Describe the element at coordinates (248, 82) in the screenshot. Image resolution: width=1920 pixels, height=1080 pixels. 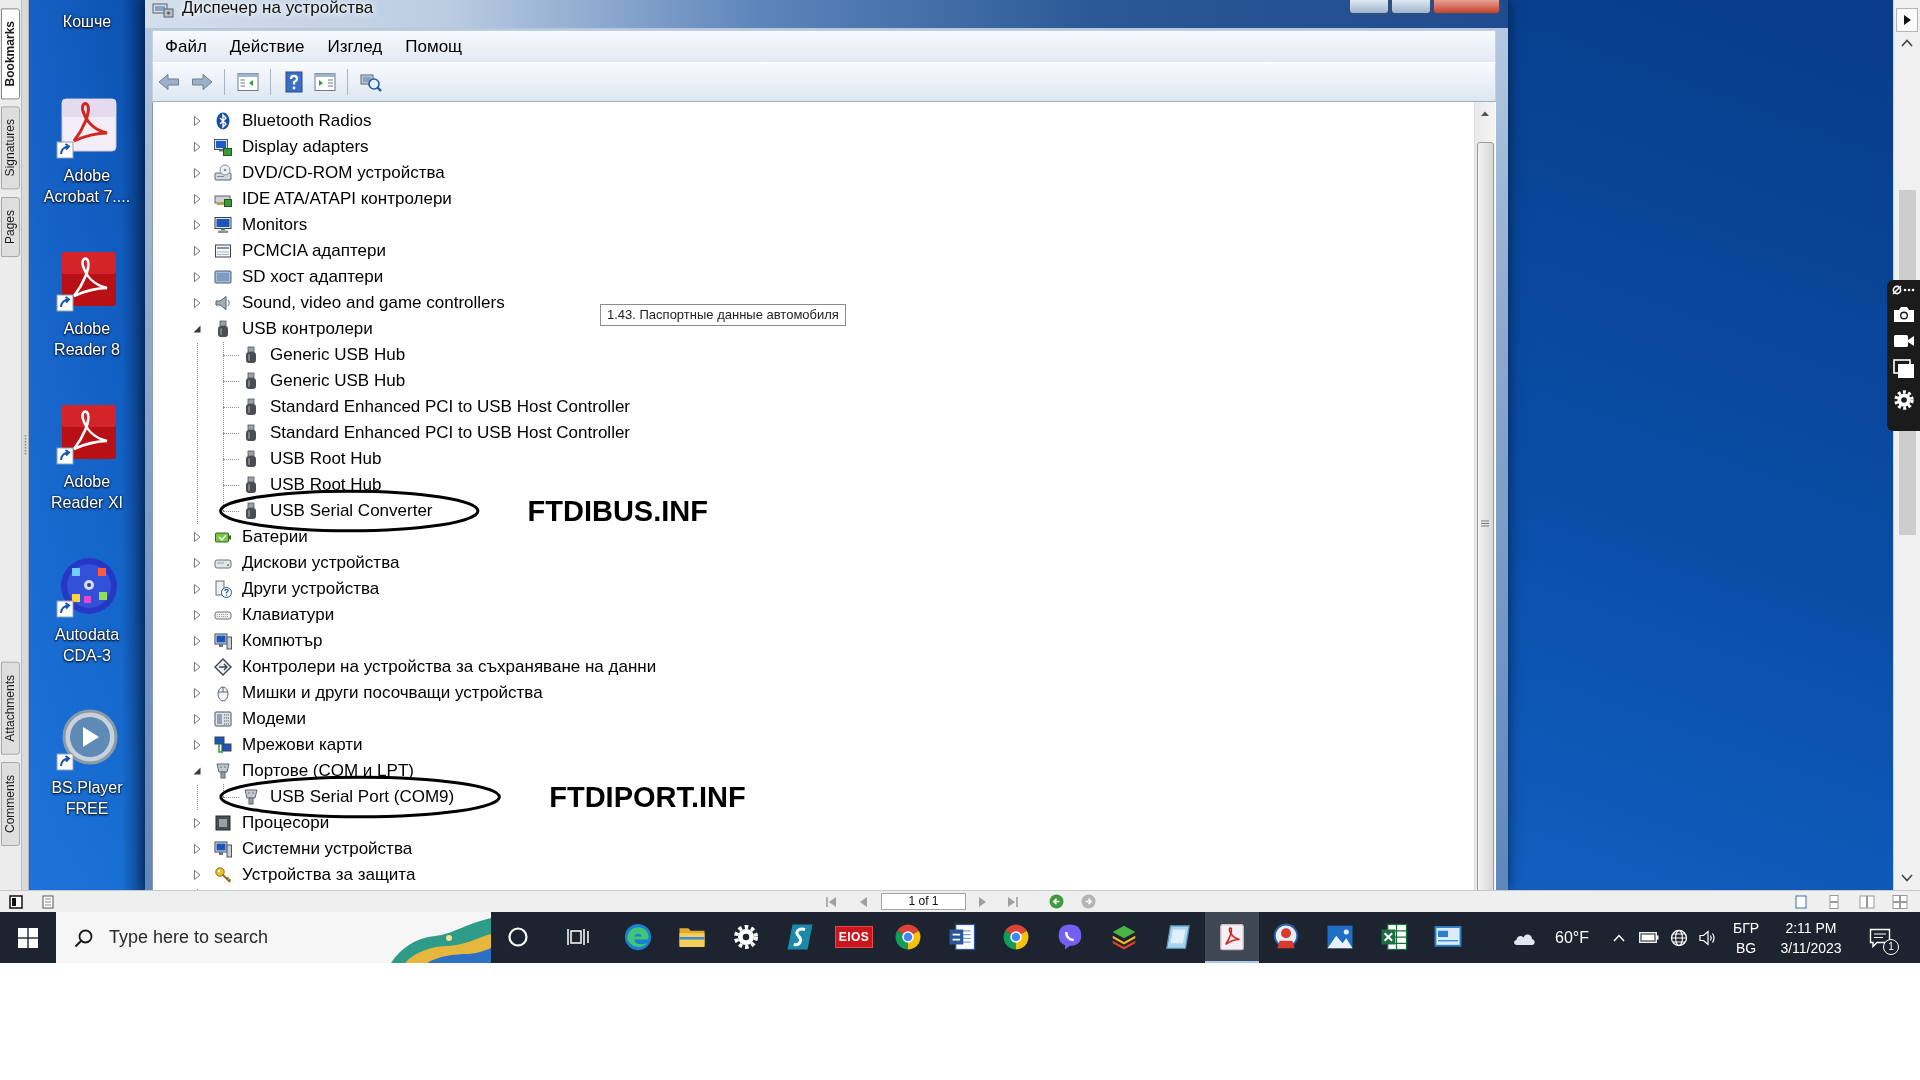
I see `tree-pane-icon` at that location.